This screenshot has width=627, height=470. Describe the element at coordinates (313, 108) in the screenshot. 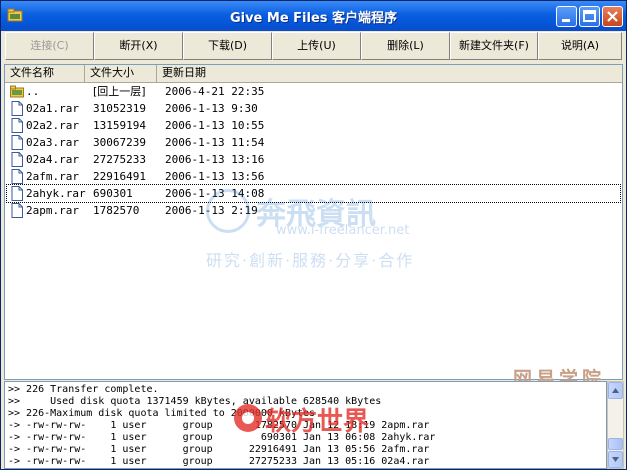

I see `file-row: 02a1.rar 31052319 2006-1-13 9:30` at that location.